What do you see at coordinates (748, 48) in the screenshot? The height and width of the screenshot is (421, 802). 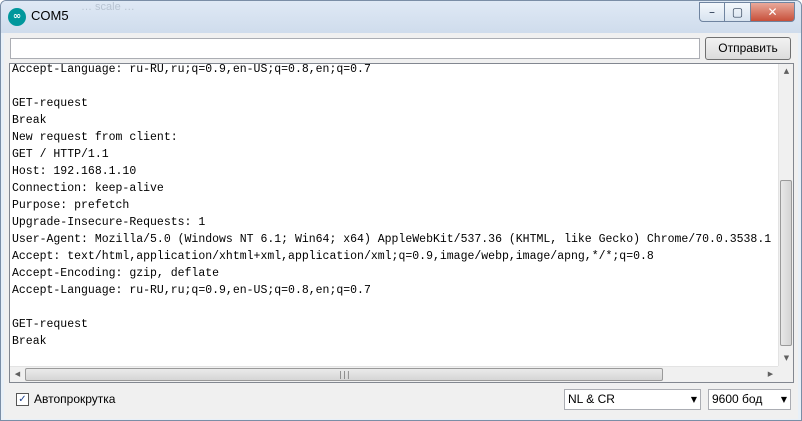 I see `send-button: Отправить` at bounding box center [748, 48].